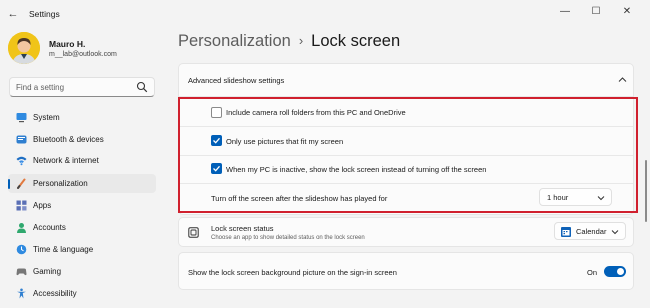  Describe the element at coordinates (82, 117) in the screenshot. I see `sidebar-item-system: System` at that location.